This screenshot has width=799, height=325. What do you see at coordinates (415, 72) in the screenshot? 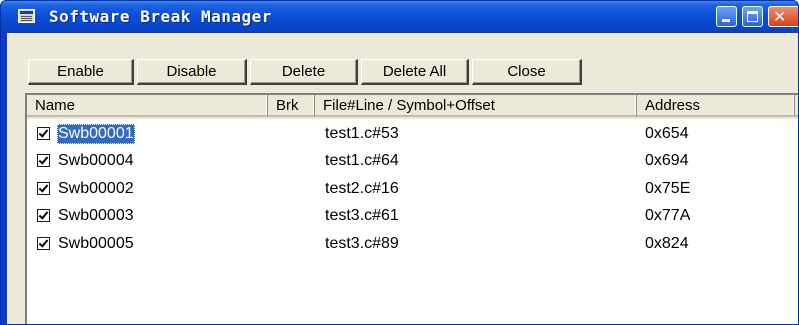
I see `delete-all-button: Delete All` at bounding box center [415, 72].